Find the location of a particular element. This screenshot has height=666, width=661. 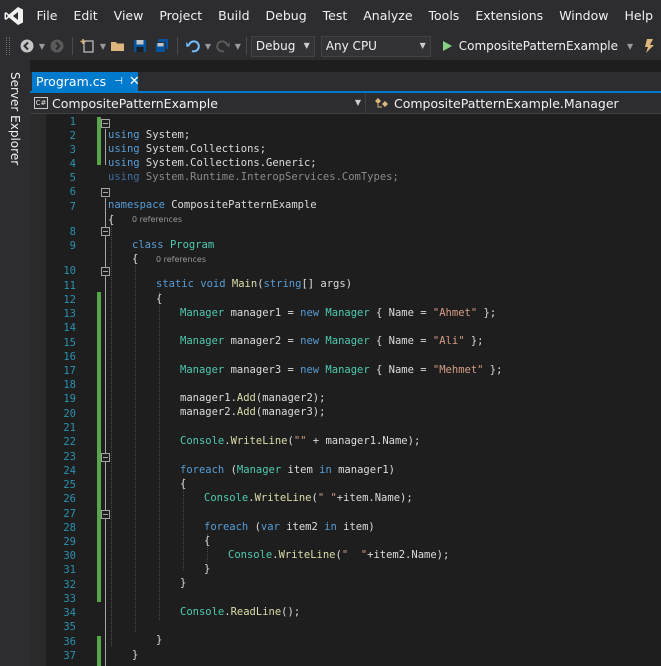

menu-analyze: Analyze is located at coordinates (387, 16).